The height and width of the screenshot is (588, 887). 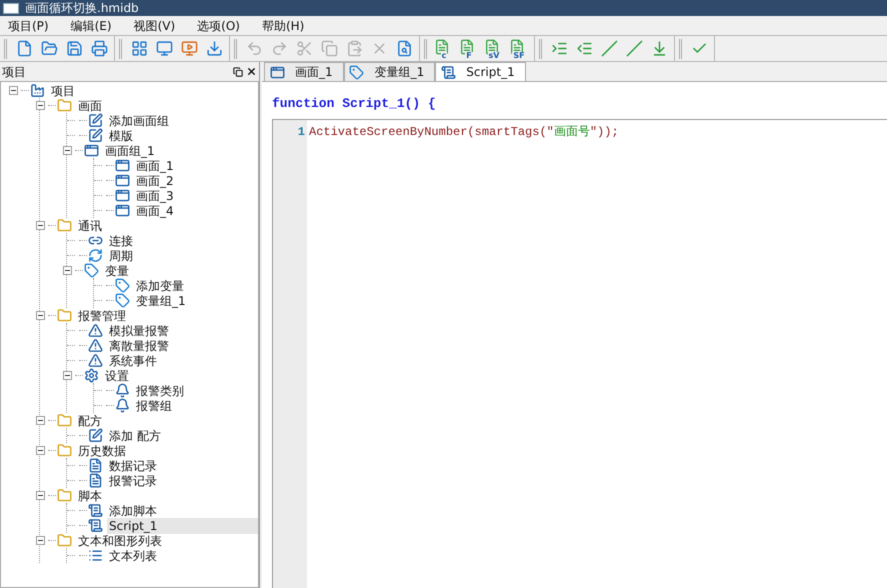 I want to click on factory-icon, so click(x=37, y=90).